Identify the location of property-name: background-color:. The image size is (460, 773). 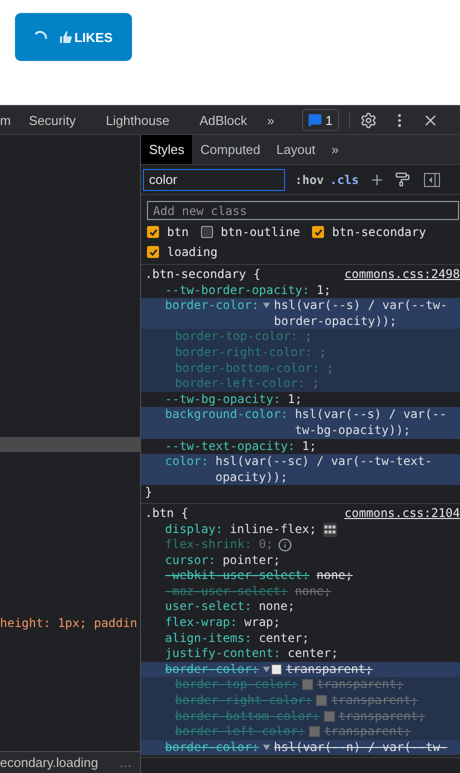
(226, 415).